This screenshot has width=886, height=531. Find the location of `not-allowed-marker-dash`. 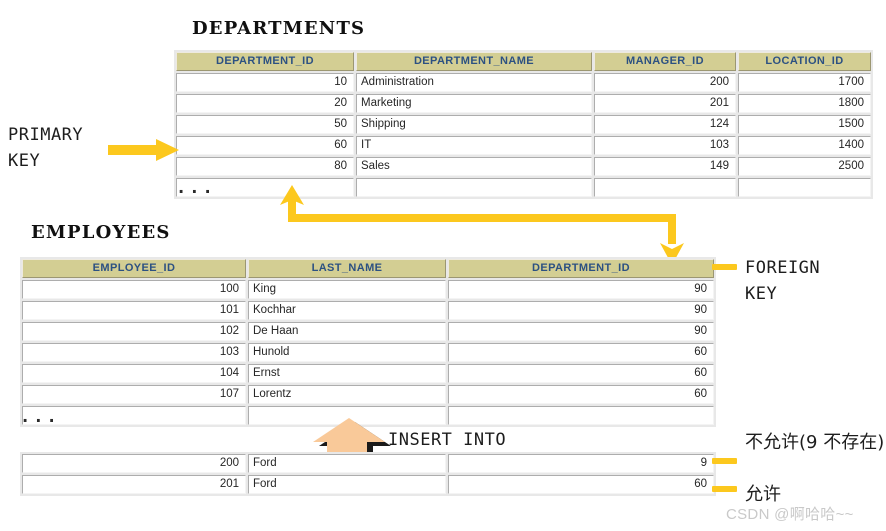

not-allowed-marker-dash is located at coordinates (724, 461).